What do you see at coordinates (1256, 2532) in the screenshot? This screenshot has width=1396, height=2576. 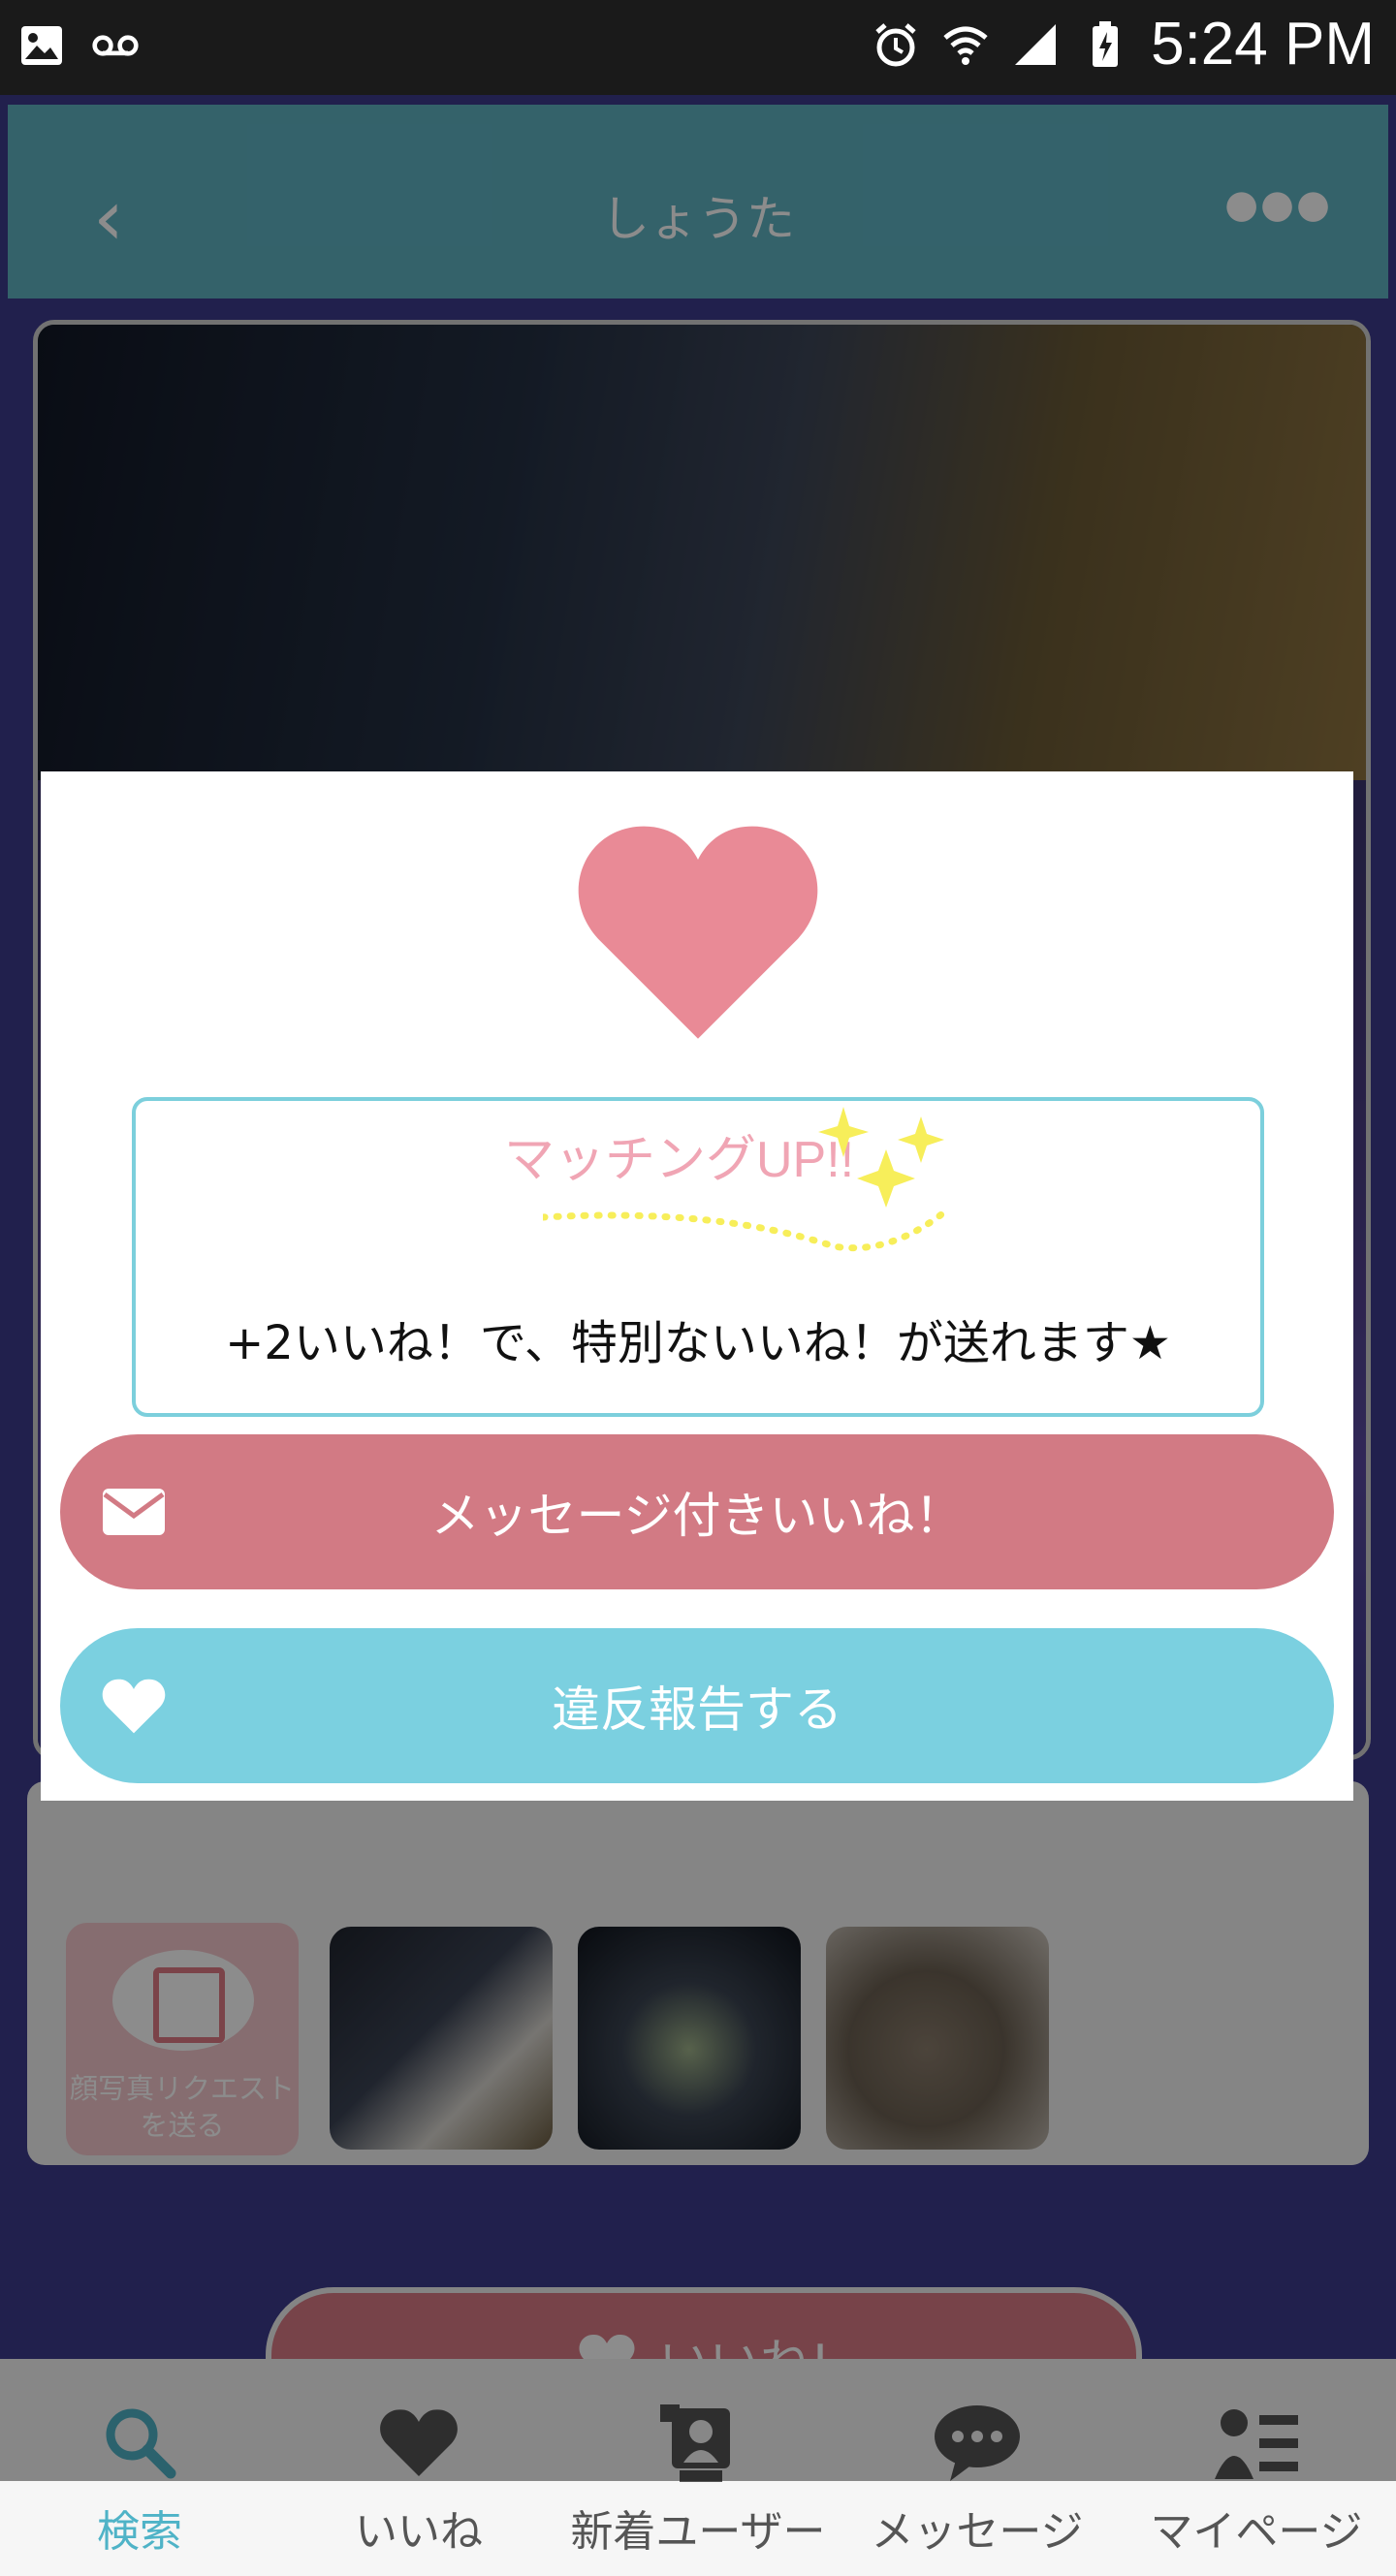 I see `tab-label: マイページ` at bounding box center [1256, 2532].